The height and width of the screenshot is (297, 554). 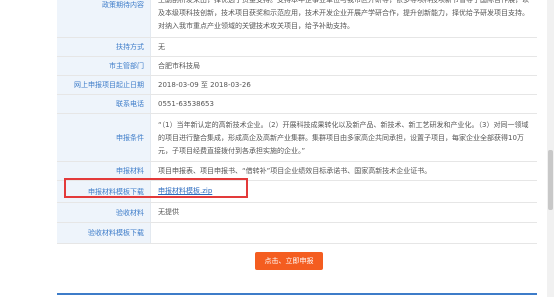 What do you see at coordinates (156, 188) in the screenshot?
I see `highlight-box` at bounding box center [156, 188].